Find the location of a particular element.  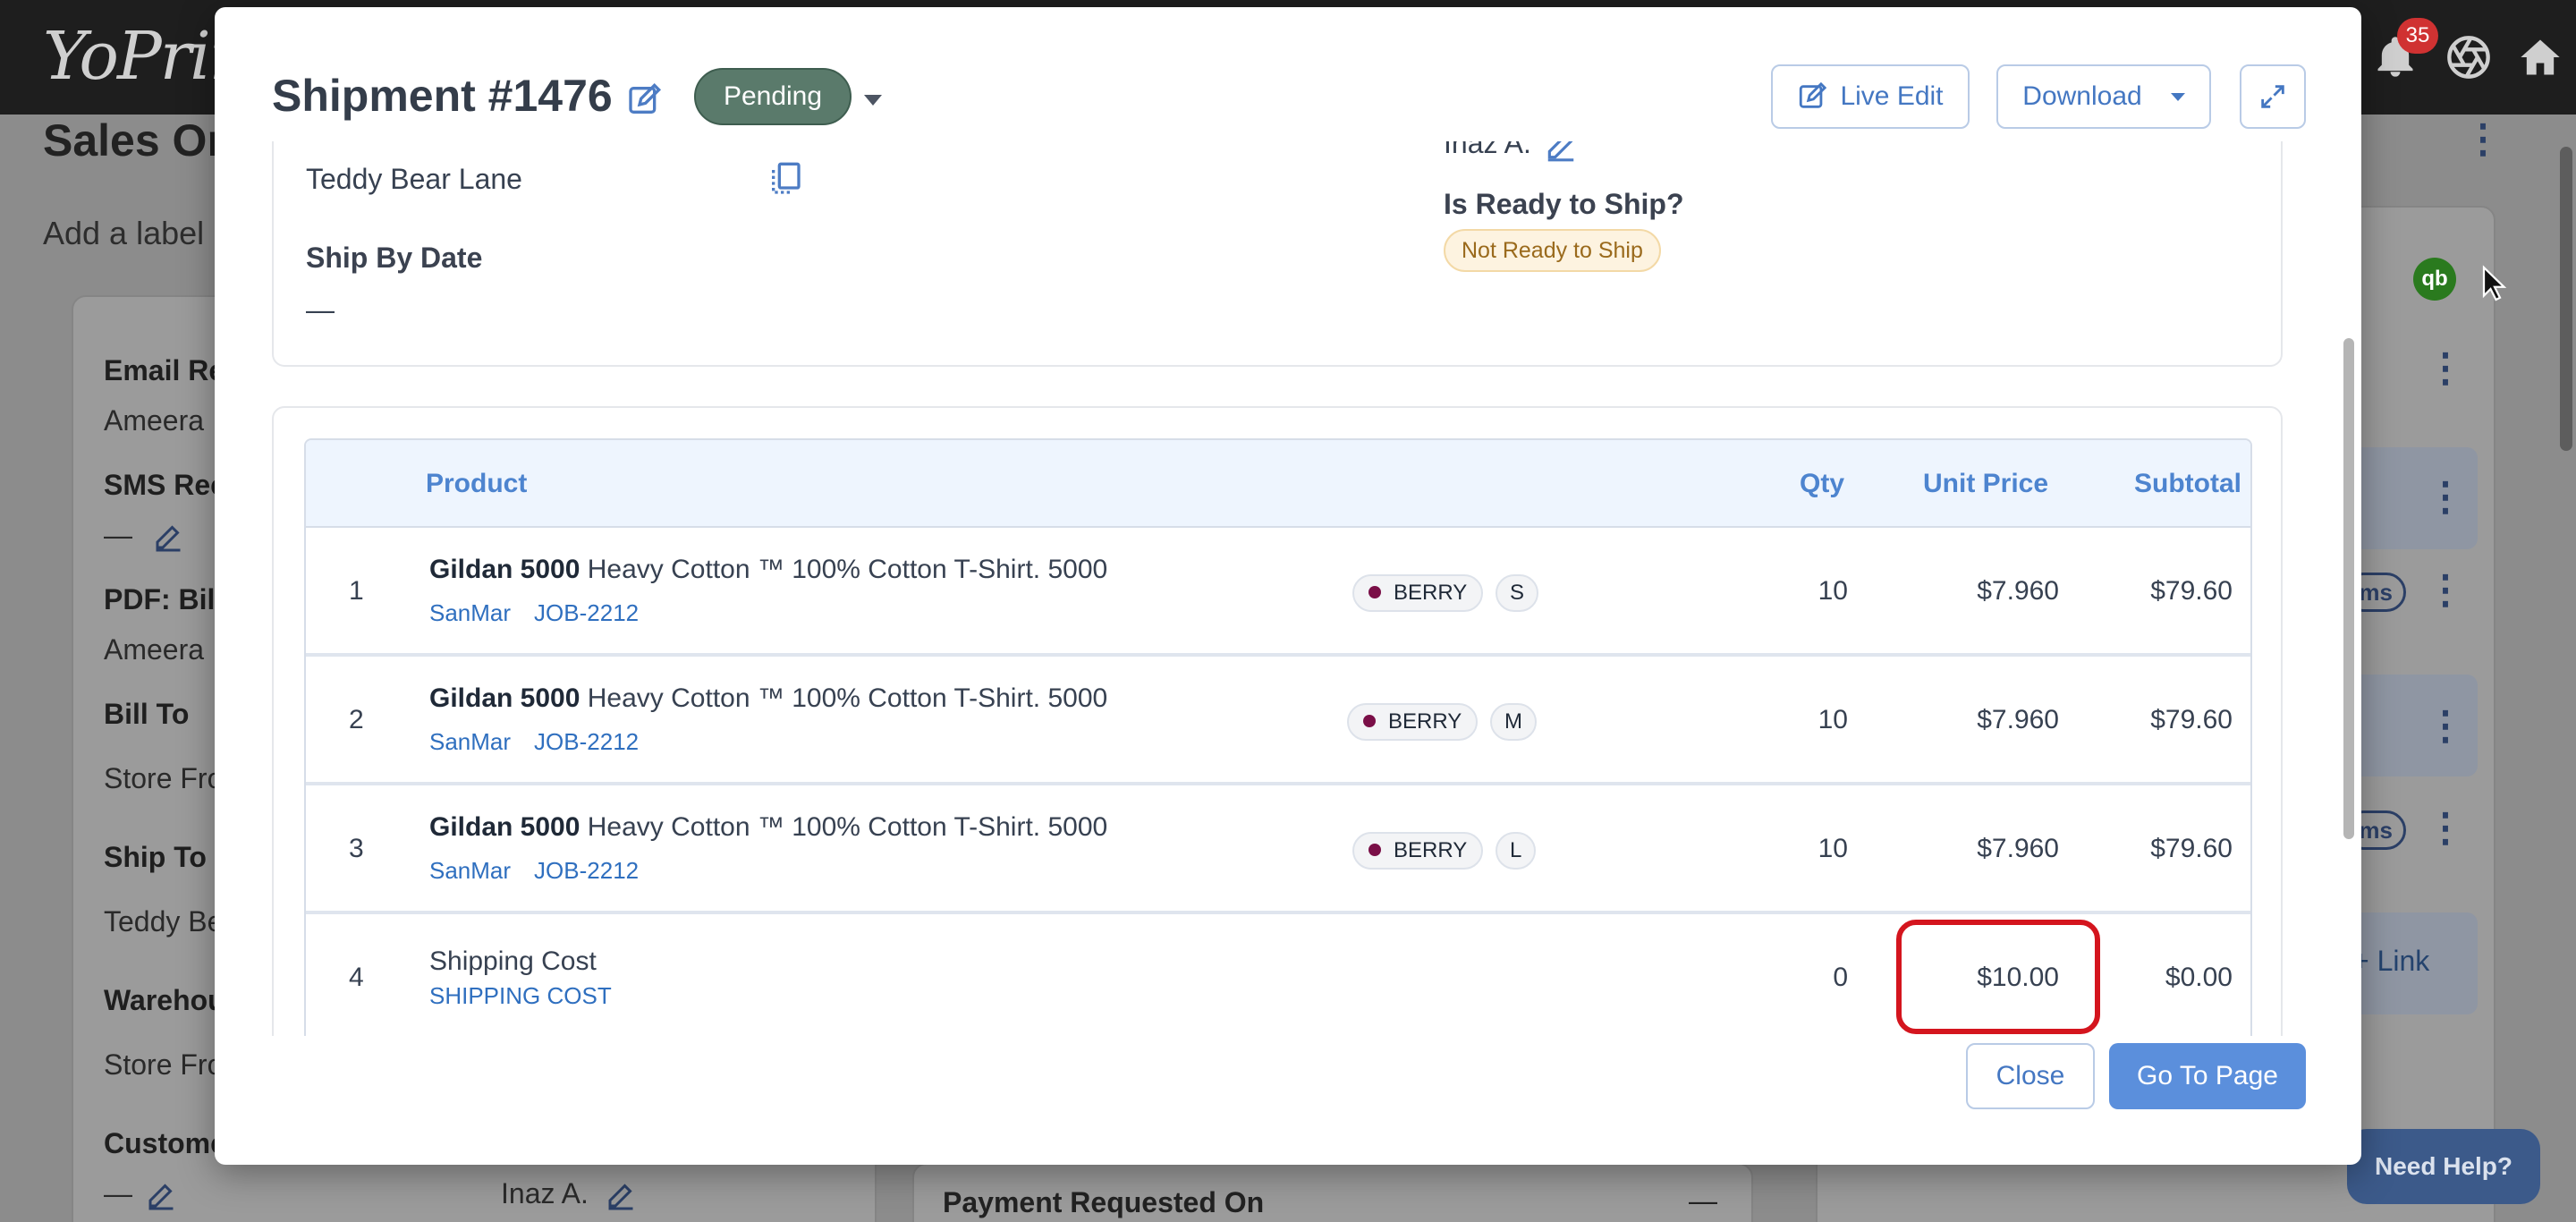

qty-column-header: Qty is located at coordinates (1822, 484).